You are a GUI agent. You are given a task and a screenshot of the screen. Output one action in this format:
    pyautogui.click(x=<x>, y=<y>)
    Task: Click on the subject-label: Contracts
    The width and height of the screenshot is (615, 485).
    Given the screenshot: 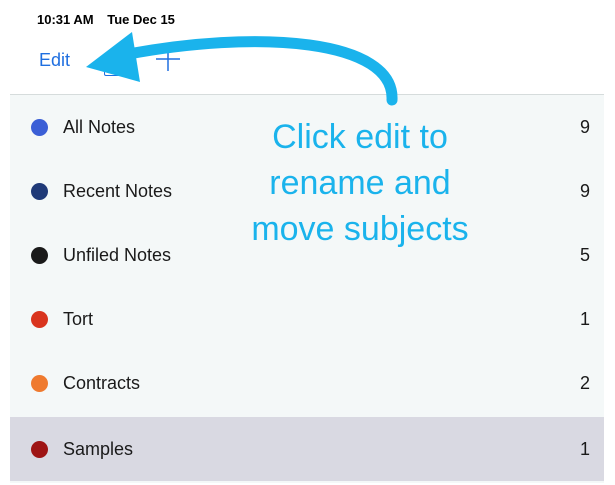 What is the action you would take?
    pyautogui.click(x=102, y=382)
    